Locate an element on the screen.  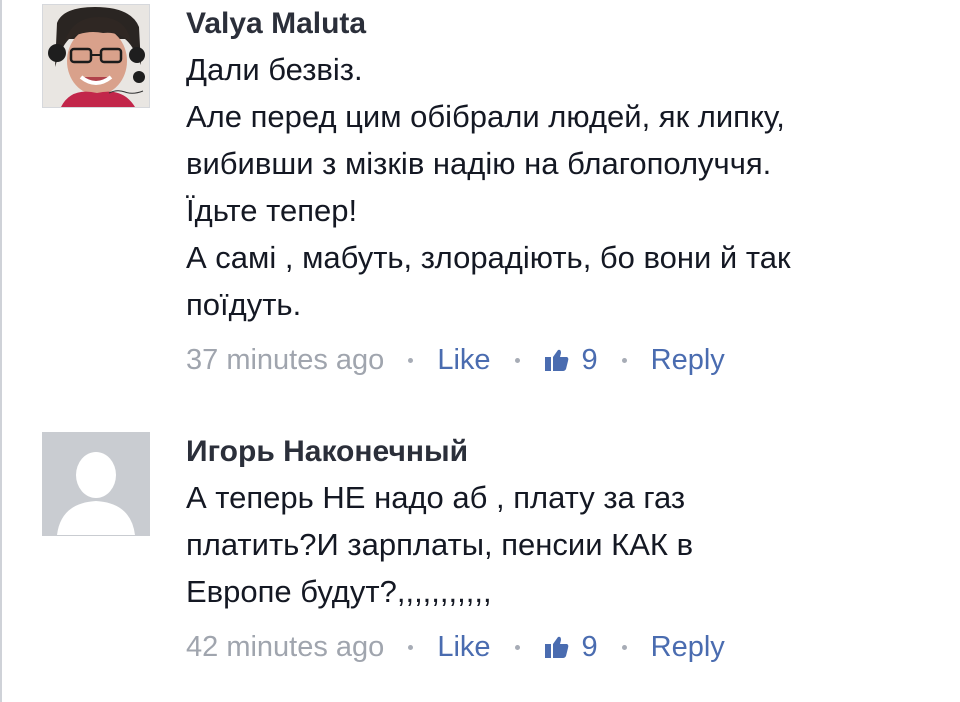
comment-text-line: Але перед цим обібрали людей, як липку, is located at coordinates (485, 116).